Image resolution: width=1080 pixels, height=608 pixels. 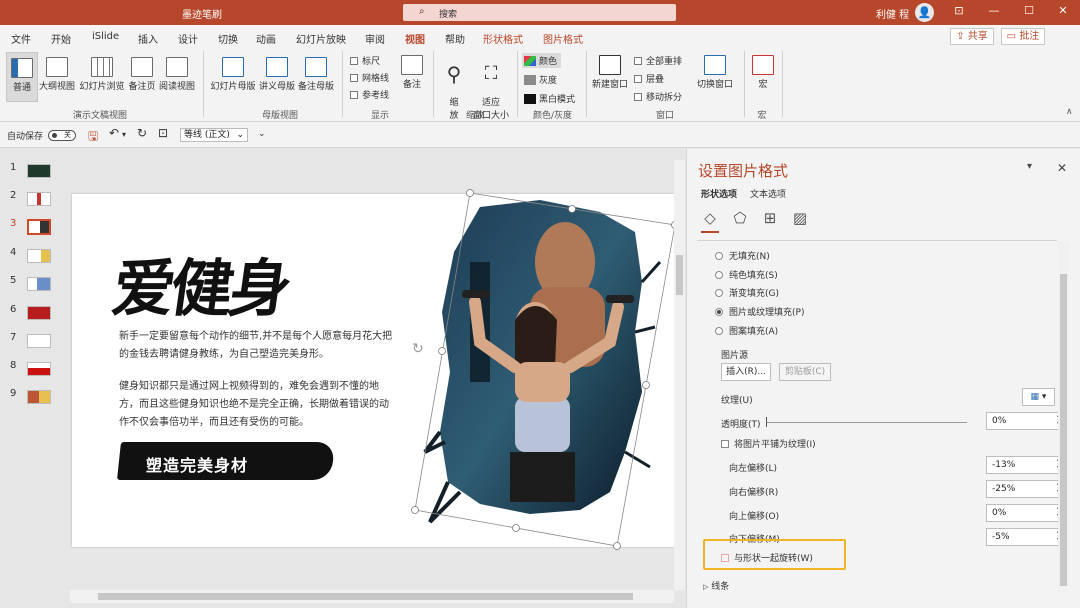 What do you see at coordinates (415, 41) in the screenshot?
I see `tab-view: 视图` at bounding box center [415, 41].